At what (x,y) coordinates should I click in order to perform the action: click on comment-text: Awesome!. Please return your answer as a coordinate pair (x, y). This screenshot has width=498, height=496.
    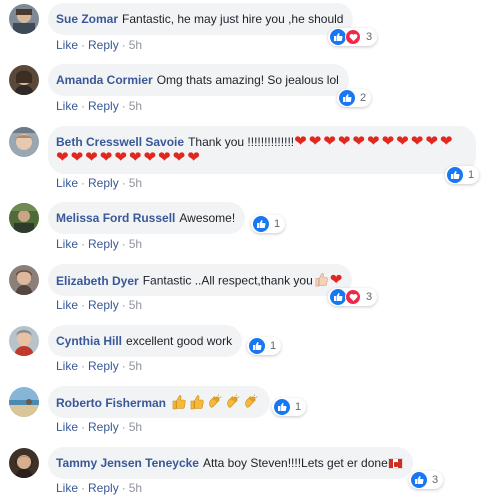
    Looking at the image, I should click on (207, 218).